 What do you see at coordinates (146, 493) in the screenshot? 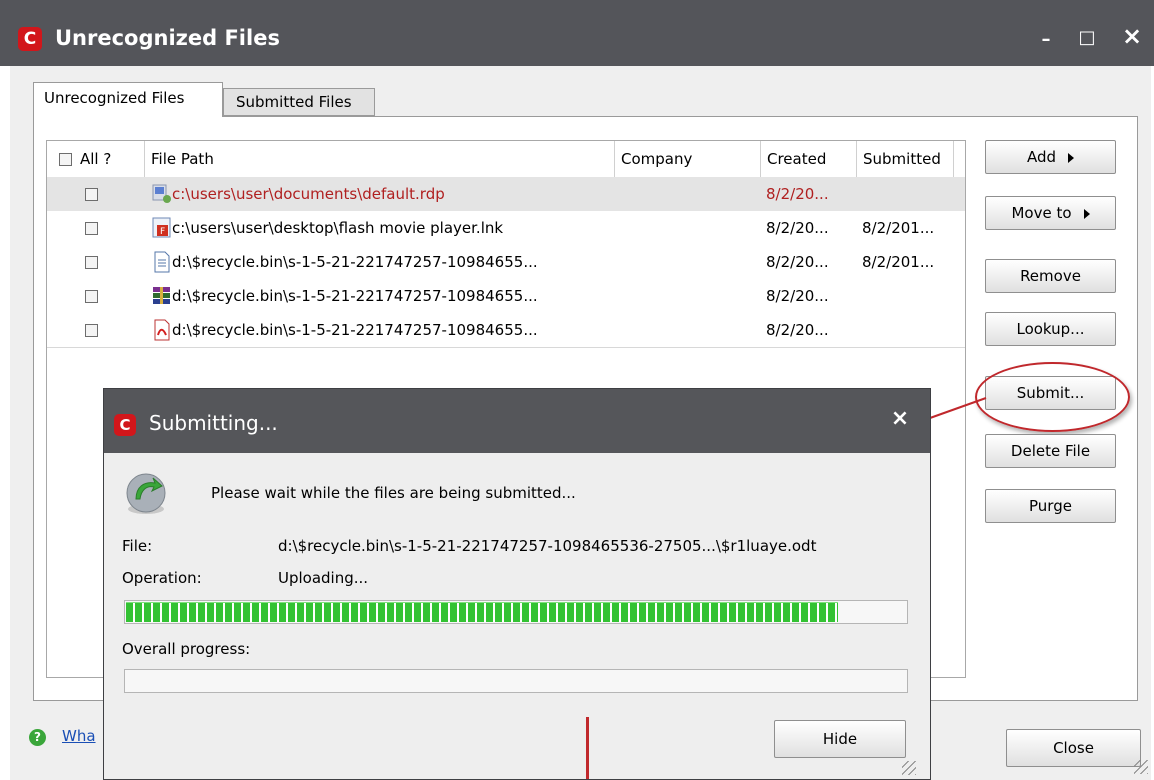
I see `upload-globe-icon` at bounding box center [146, 493].